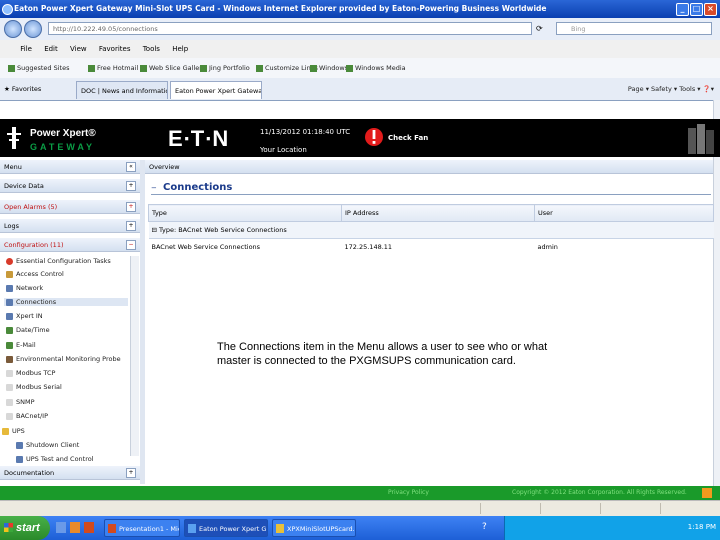  I want to click on collapse-menu-icon: «, so click(131, 167).